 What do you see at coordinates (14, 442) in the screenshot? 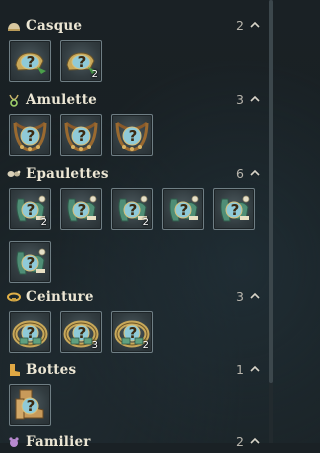
I see `pet-icon` at bounding box center [14, 442].